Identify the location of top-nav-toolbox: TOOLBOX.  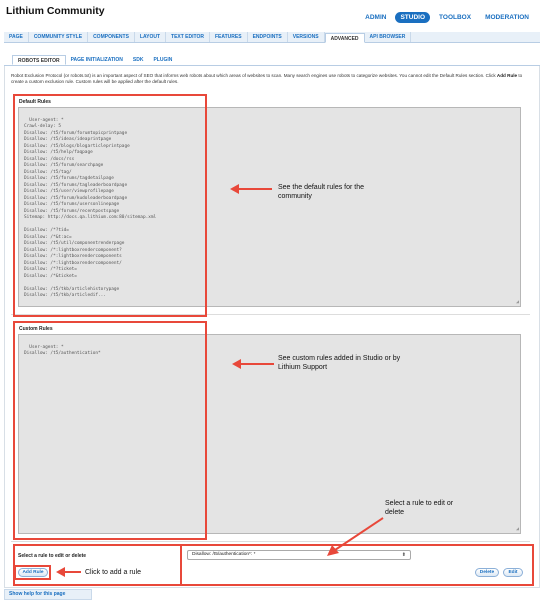
(455, 17).